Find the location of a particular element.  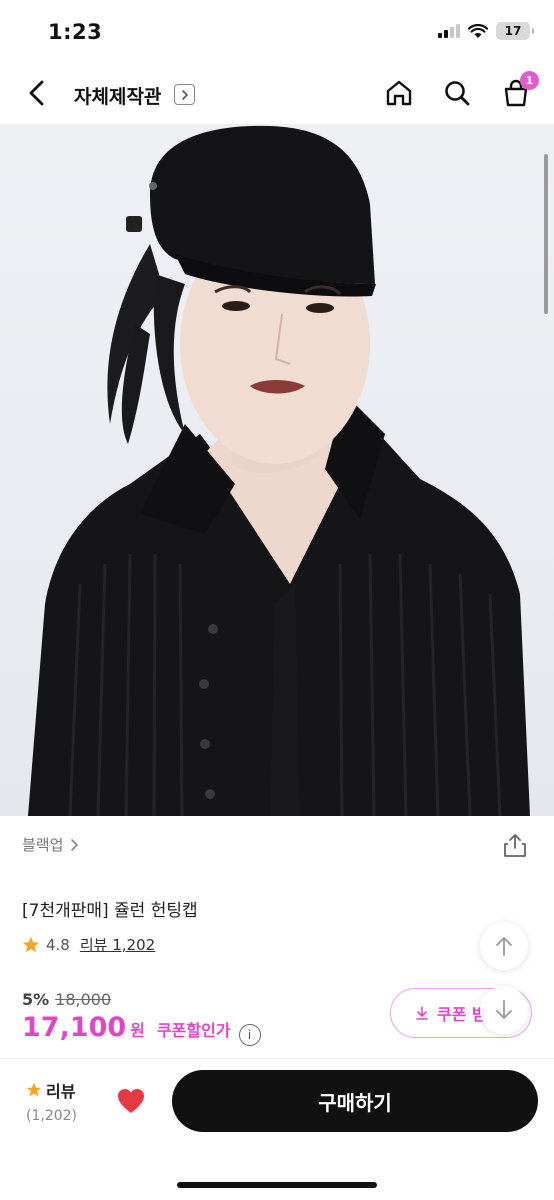

share-button is located at coordinates (515, 845).